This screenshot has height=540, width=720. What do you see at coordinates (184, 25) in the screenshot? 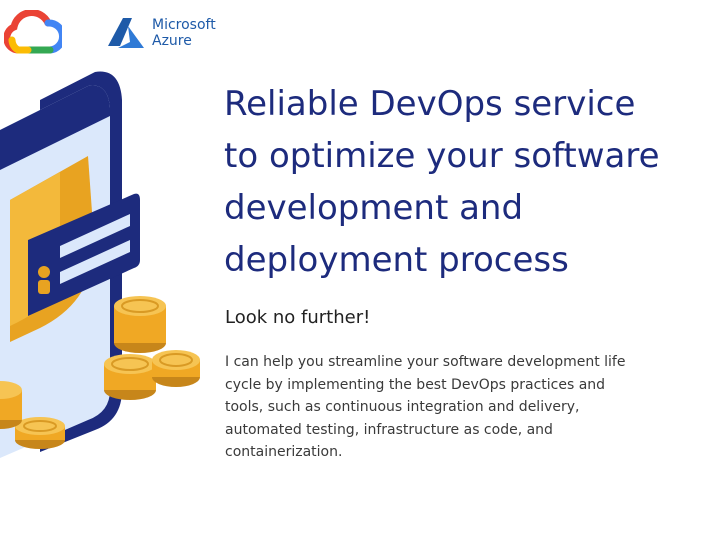
I see `azure-wordmark-line1: Microsoft` at bounding box center [184, 25].